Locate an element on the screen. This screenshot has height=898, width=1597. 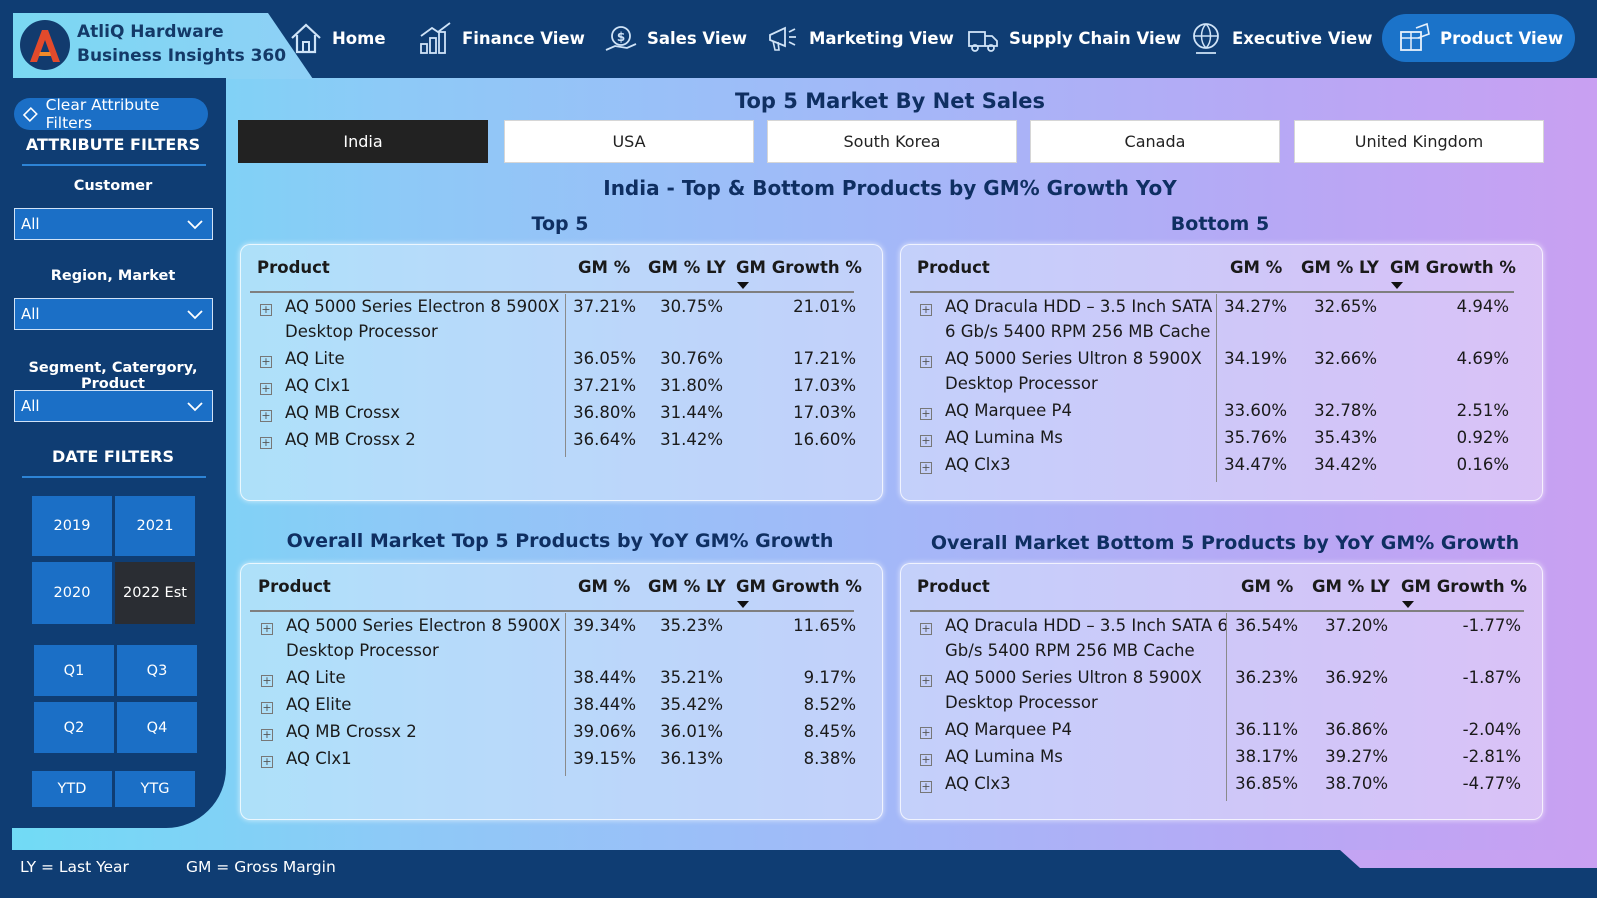
nav-marketing-label: Marketing View is located at coordinates (881, 38).